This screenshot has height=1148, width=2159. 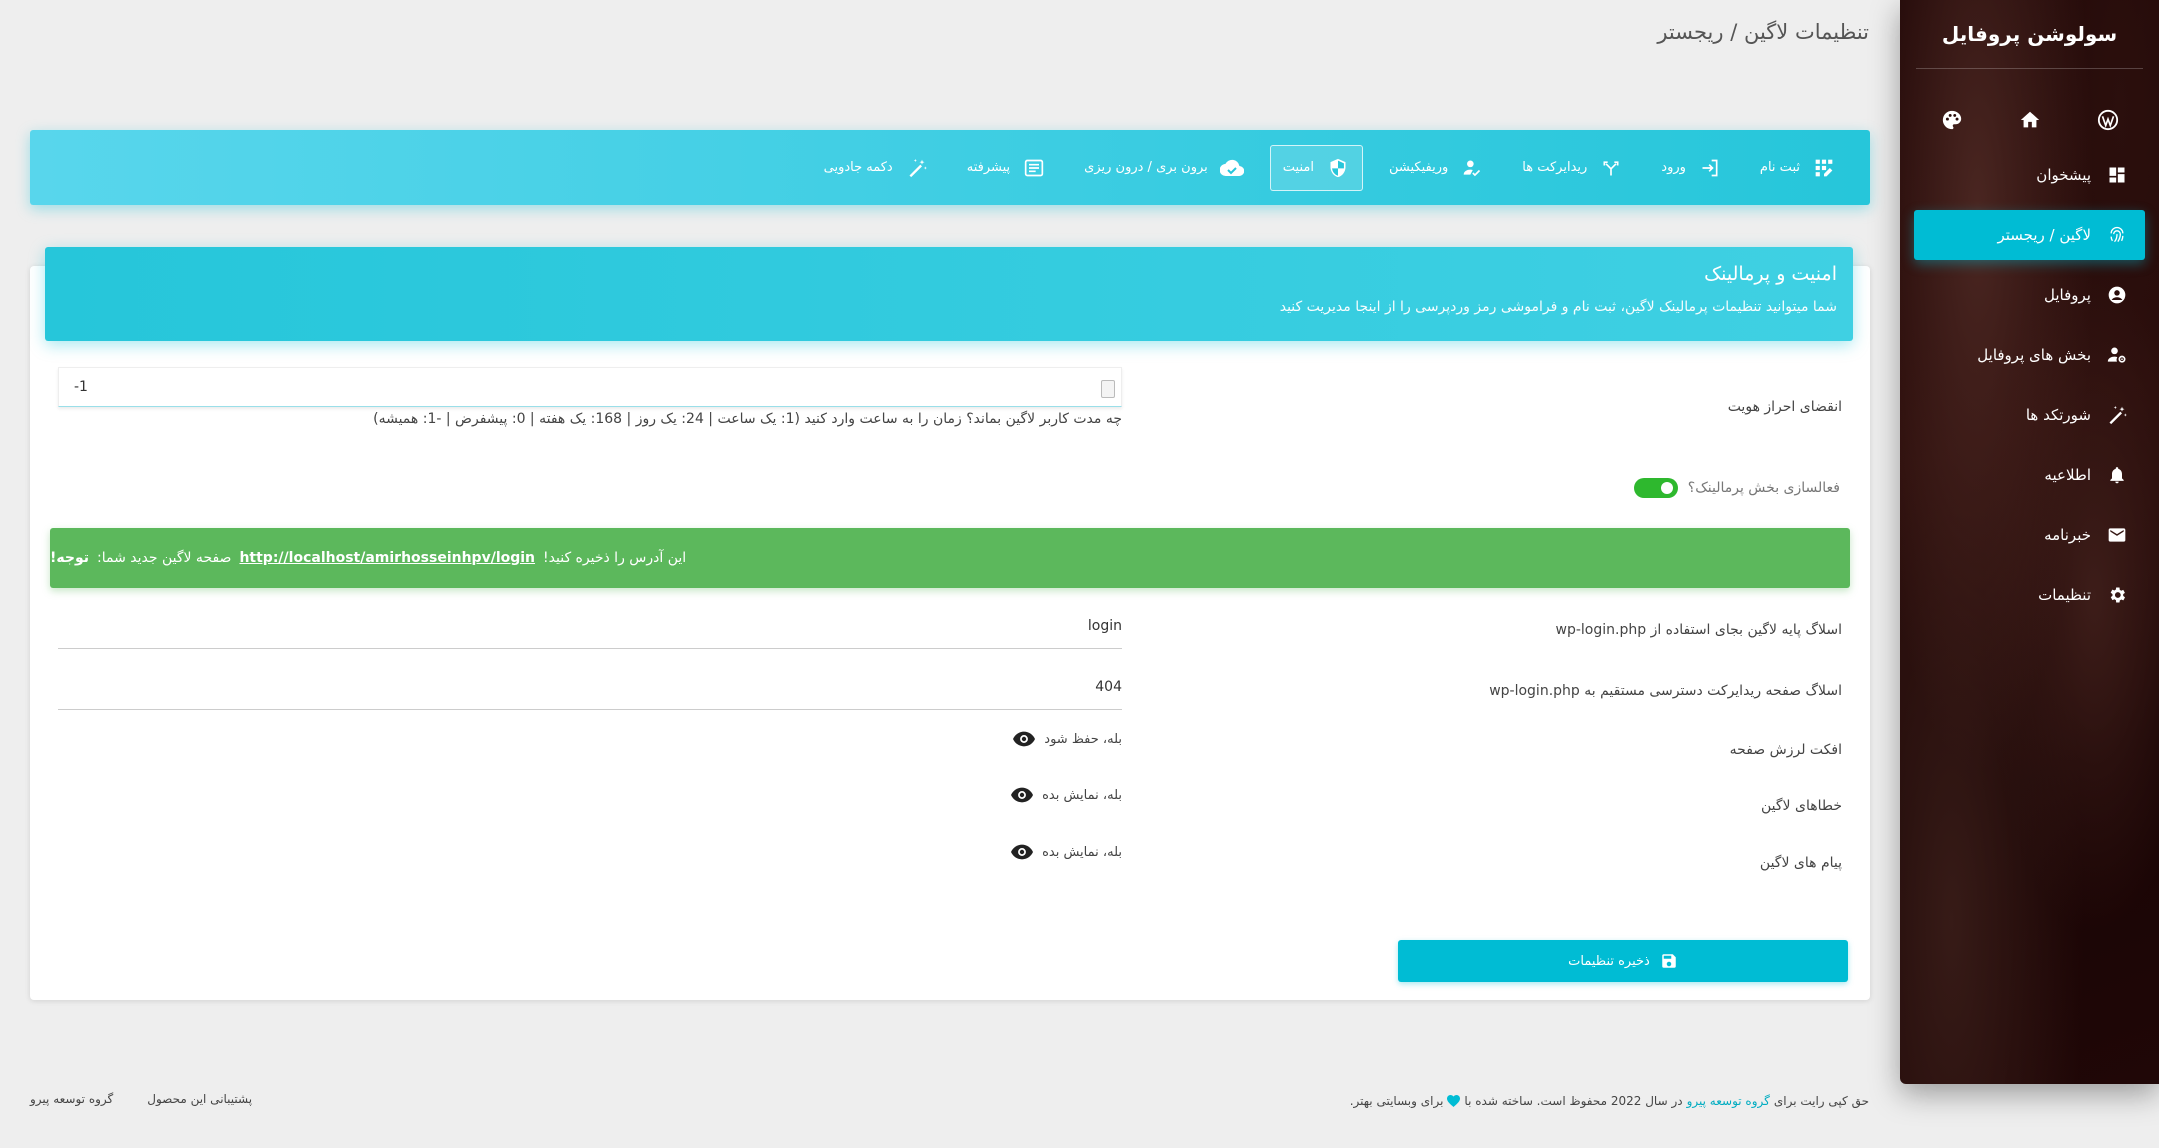 What do you see at coordinates (2117, 235) in the screenshot?
I see `fingerprint-icon` at bounding box center [2117, 235].